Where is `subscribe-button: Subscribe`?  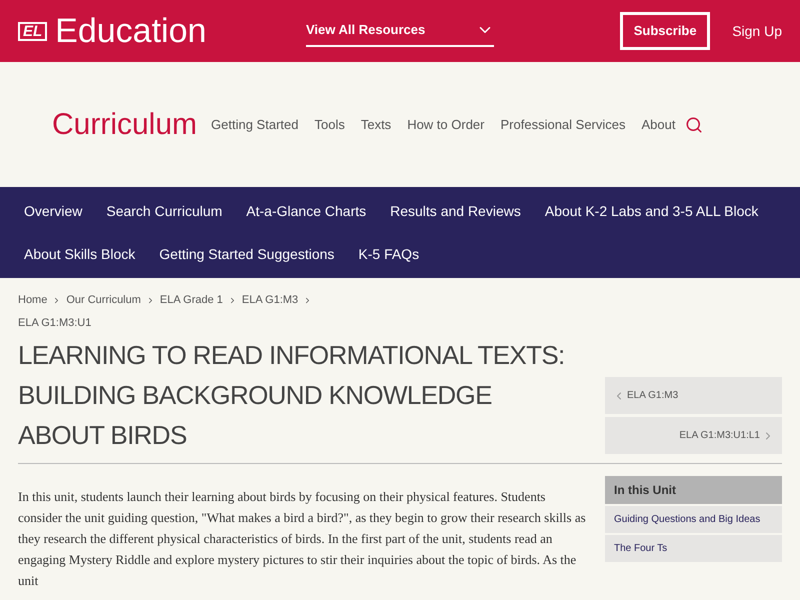 subscribe-button: Subscribe is located at coordinates (665, 31).